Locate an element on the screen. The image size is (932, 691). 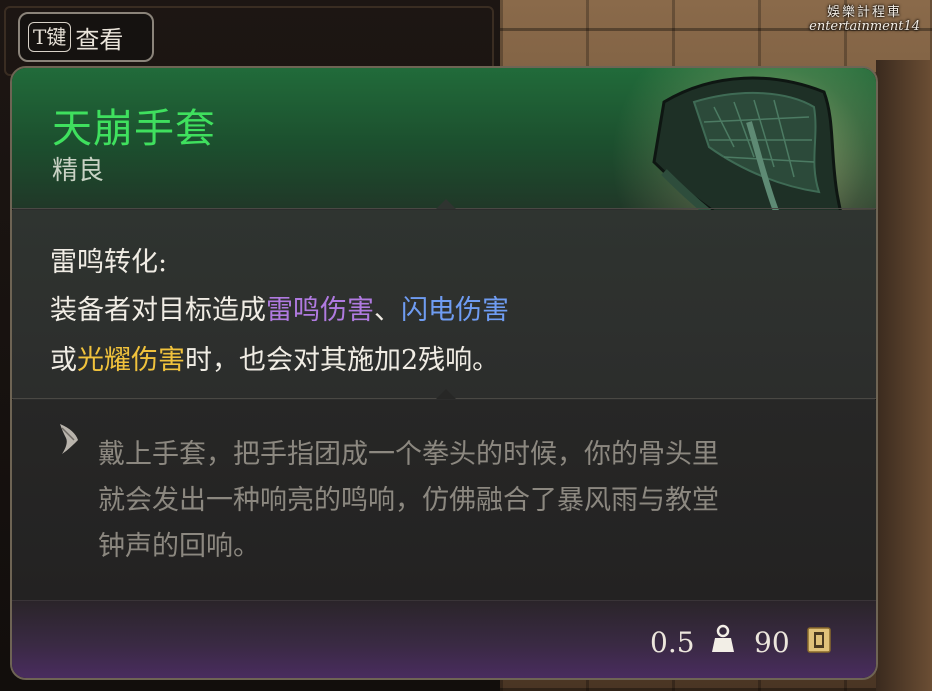
header-notch is located at coordinates (446, 204).